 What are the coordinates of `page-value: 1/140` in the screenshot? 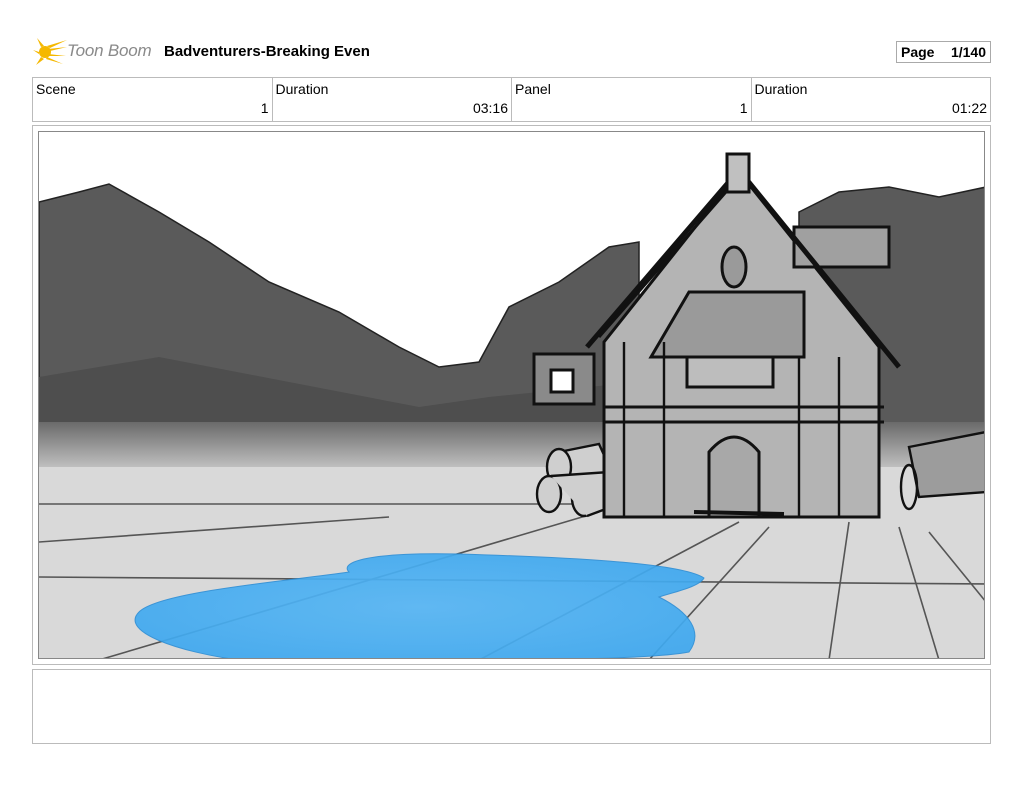 It's located at (968, 52).